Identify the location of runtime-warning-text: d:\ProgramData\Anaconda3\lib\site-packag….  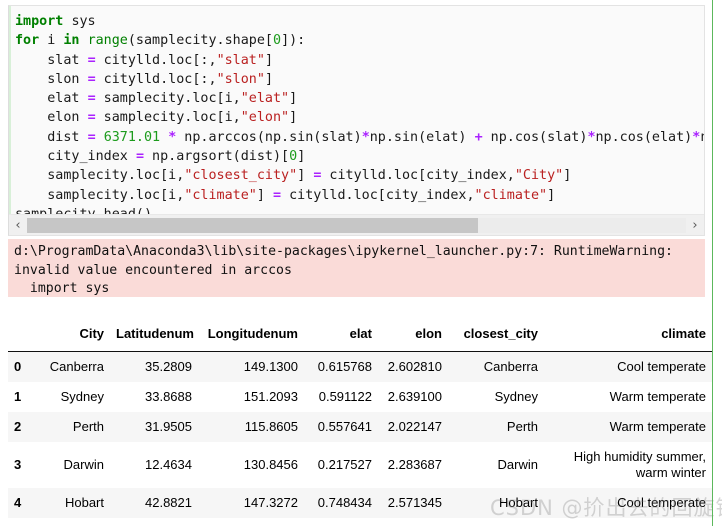
(343, 270).